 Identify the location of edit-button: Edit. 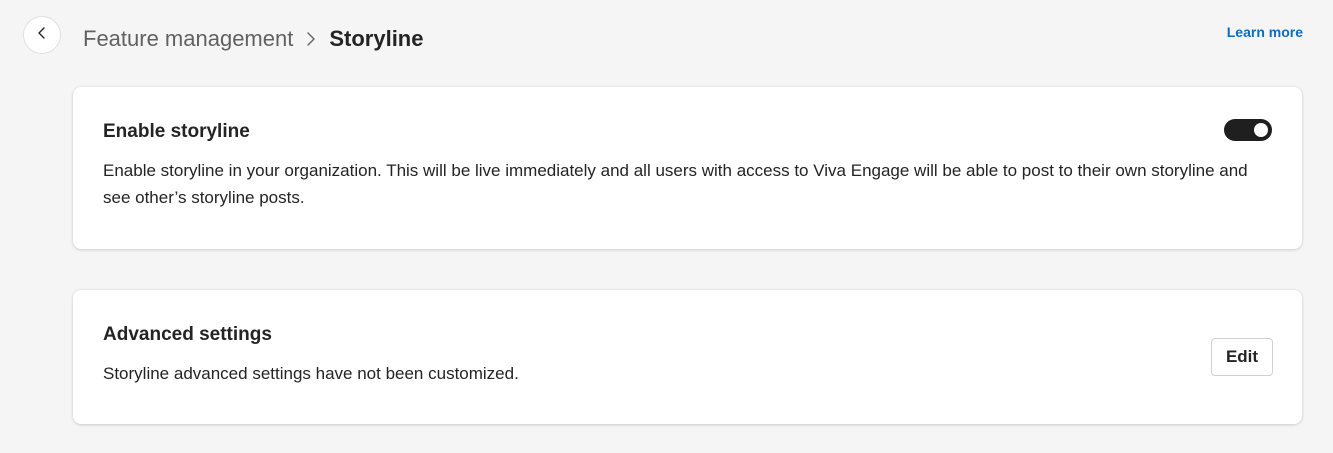
(1242, 357).